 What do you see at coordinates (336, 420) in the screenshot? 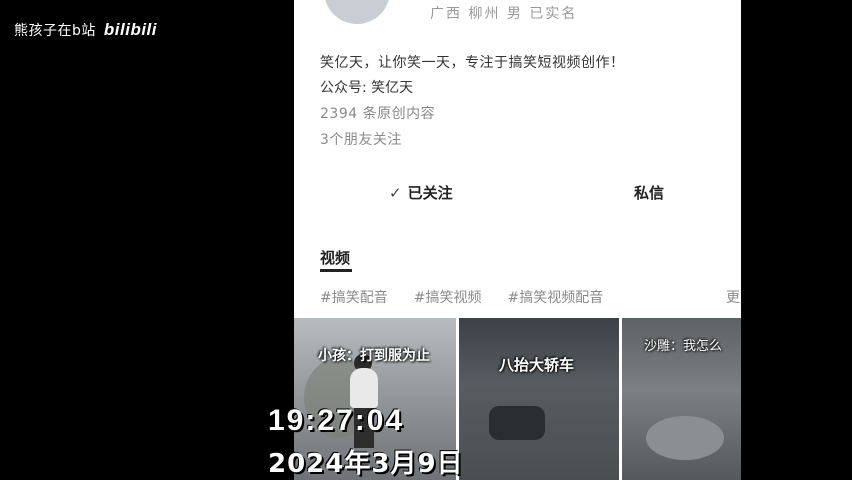
I see `timestamp-time: 19:27:04` at bounding box center [336, 420].